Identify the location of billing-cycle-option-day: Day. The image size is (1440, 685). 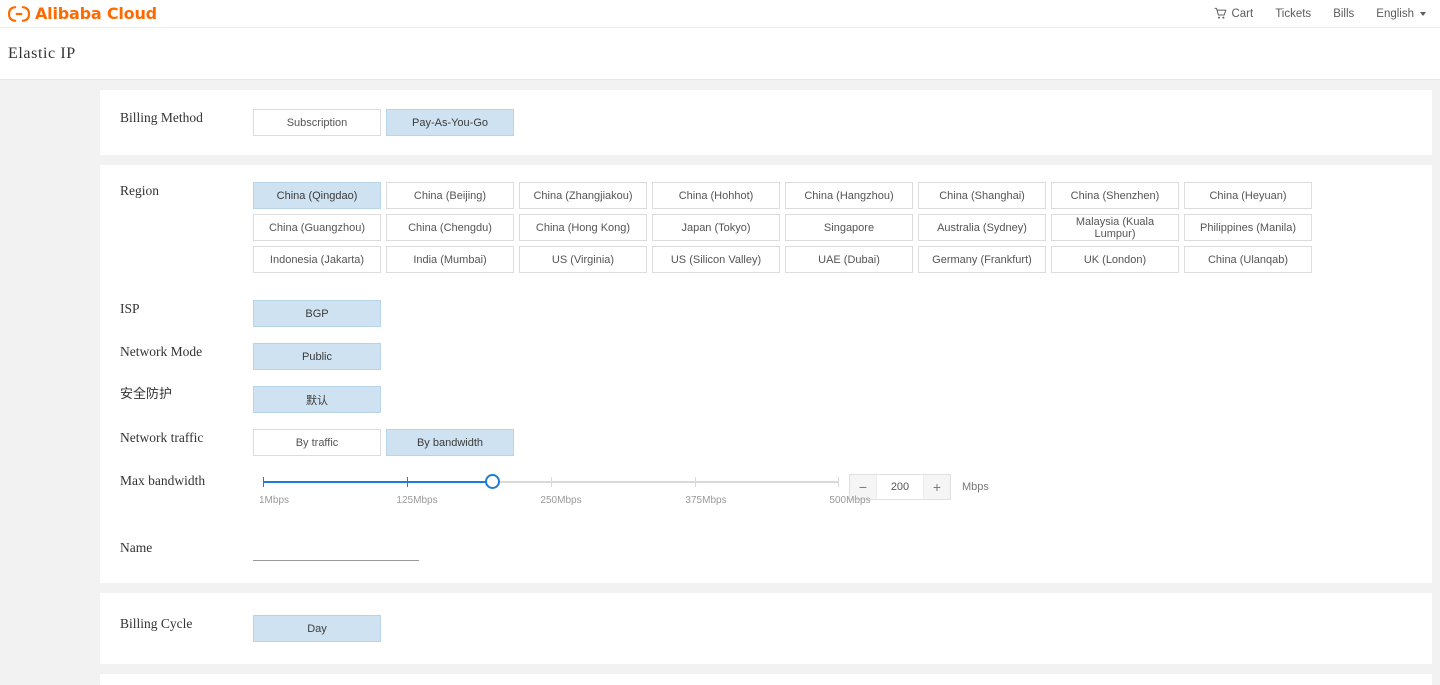
(317, 628).